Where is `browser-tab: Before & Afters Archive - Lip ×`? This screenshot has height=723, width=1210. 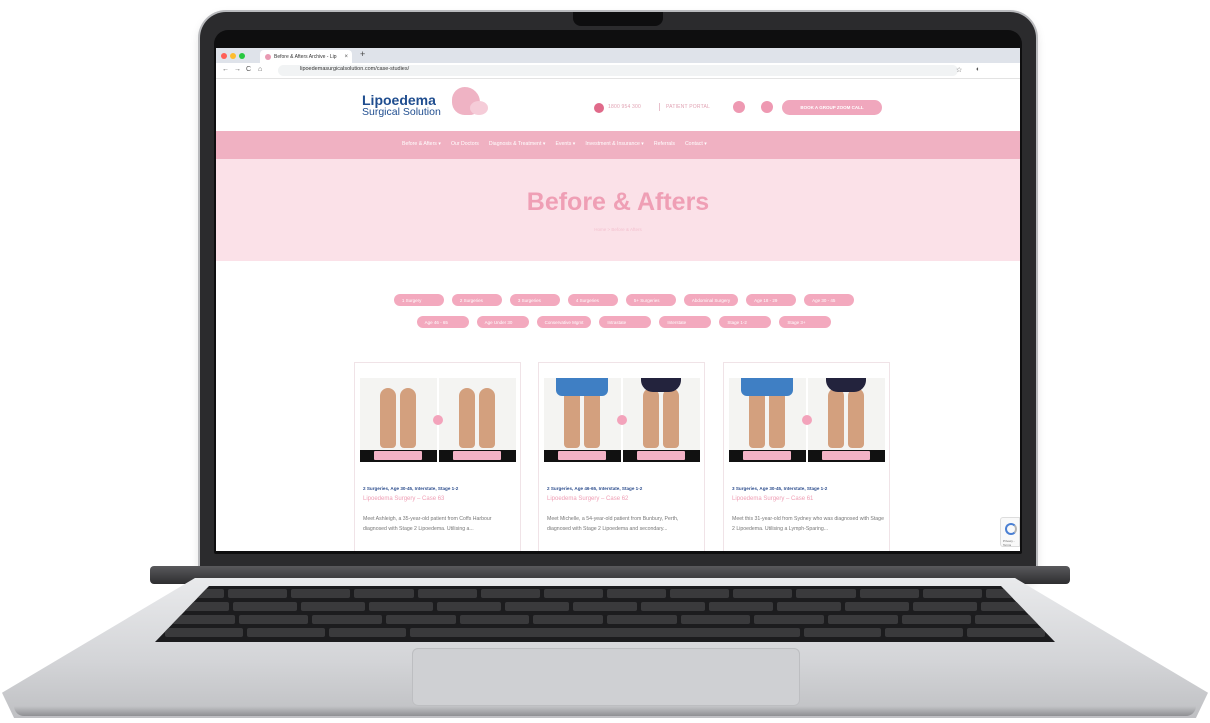 browser-tab: Before & Afters Archive - Lip × is located at coordinates (306, 56).